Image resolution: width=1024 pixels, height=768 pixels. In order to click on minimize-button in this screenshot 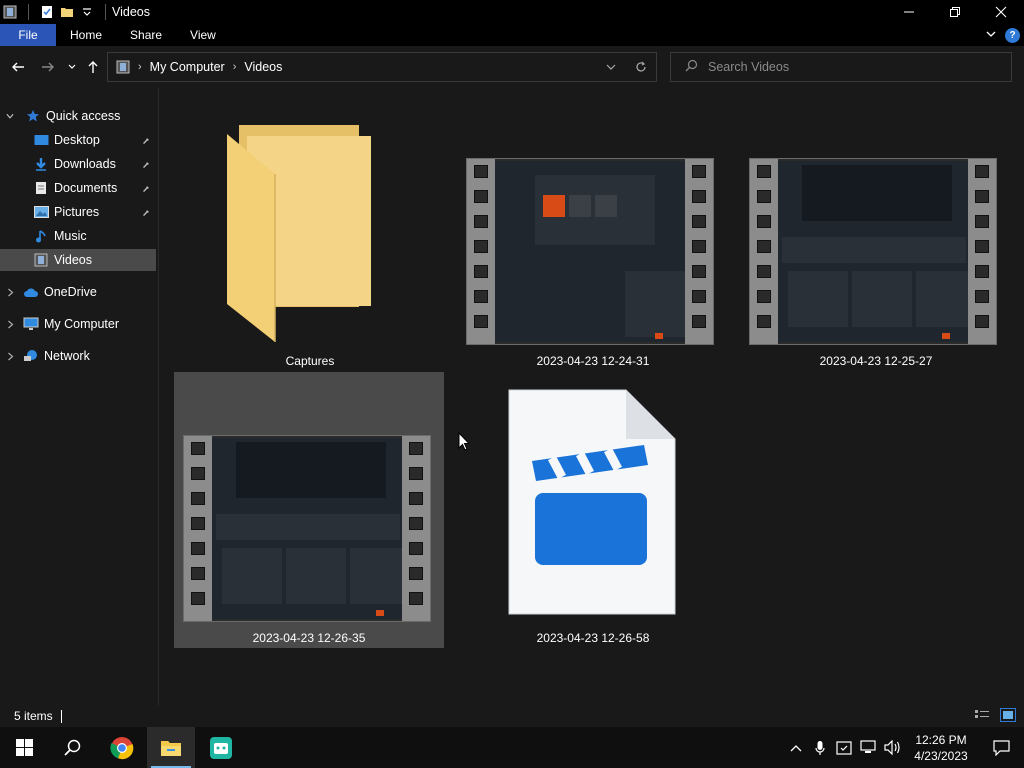, I will do `click(909, 12)`.